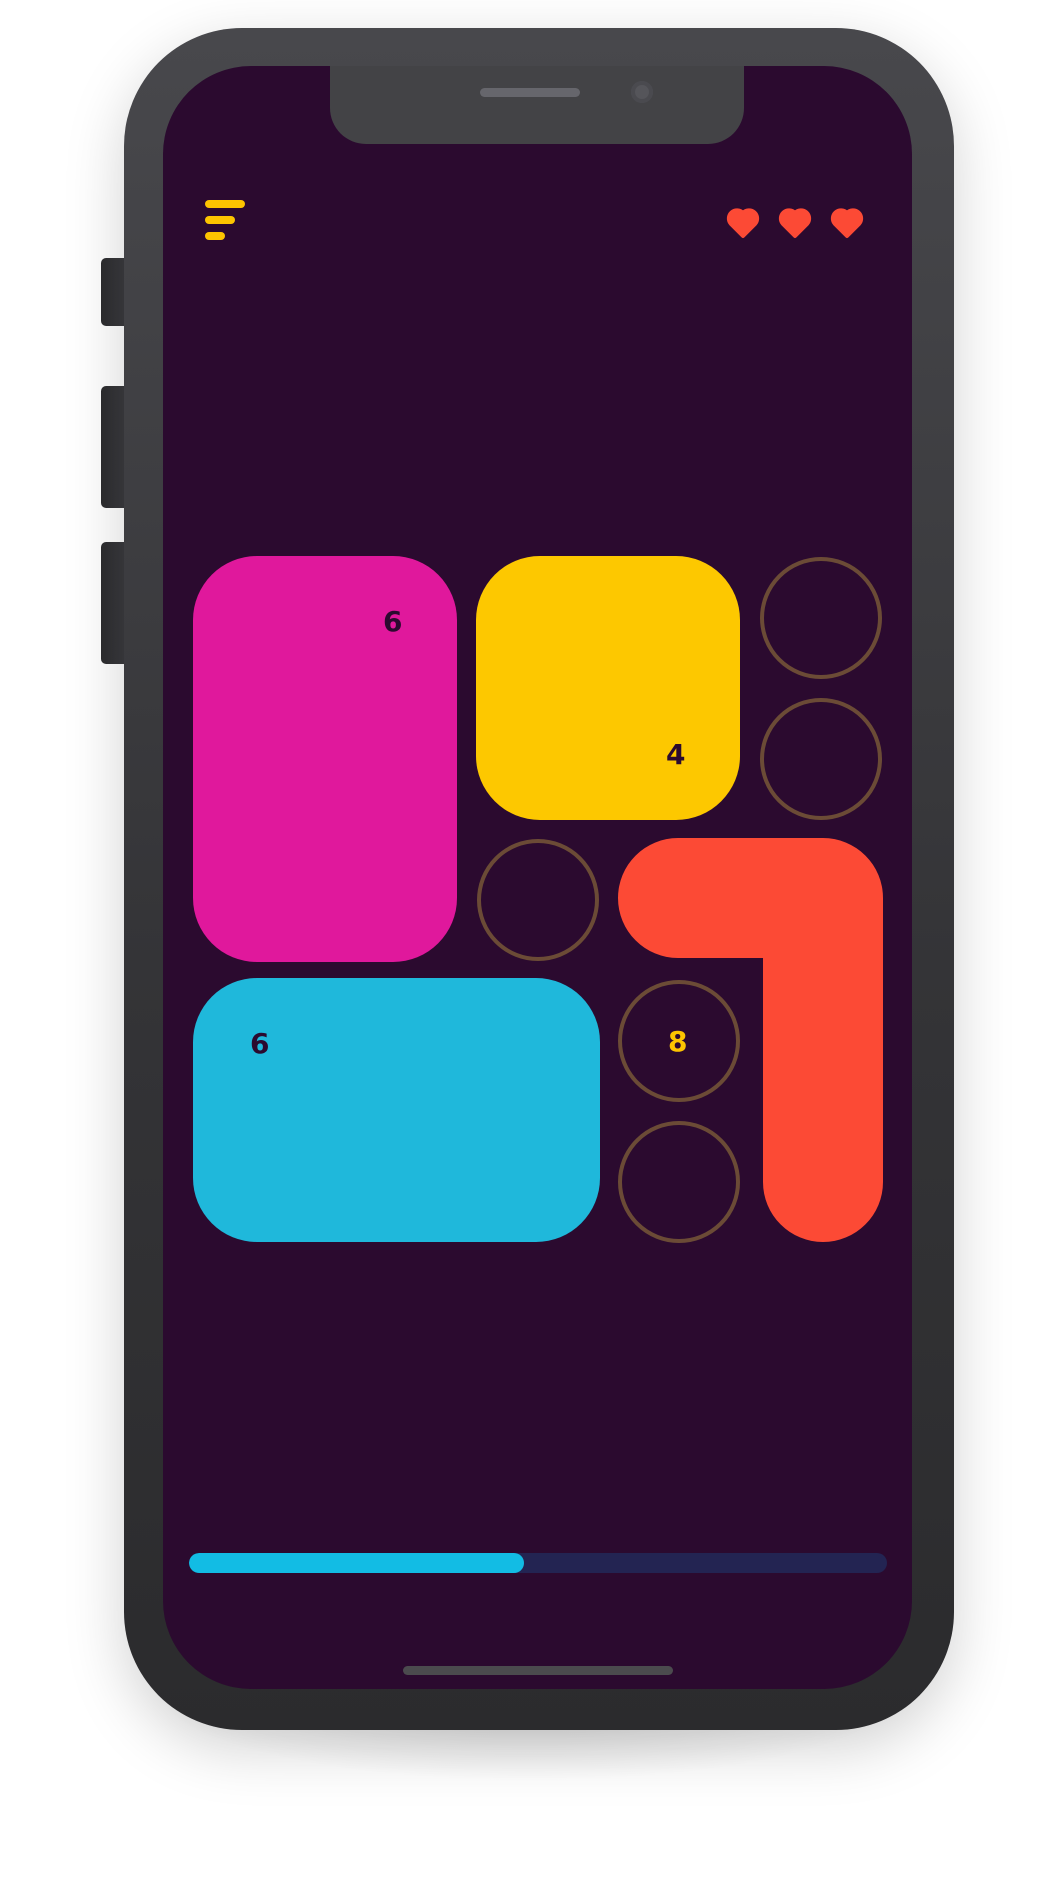  Describe the element at coordinates (538, 1563) in the screenshot. I see `level-progress-bar` at that location.